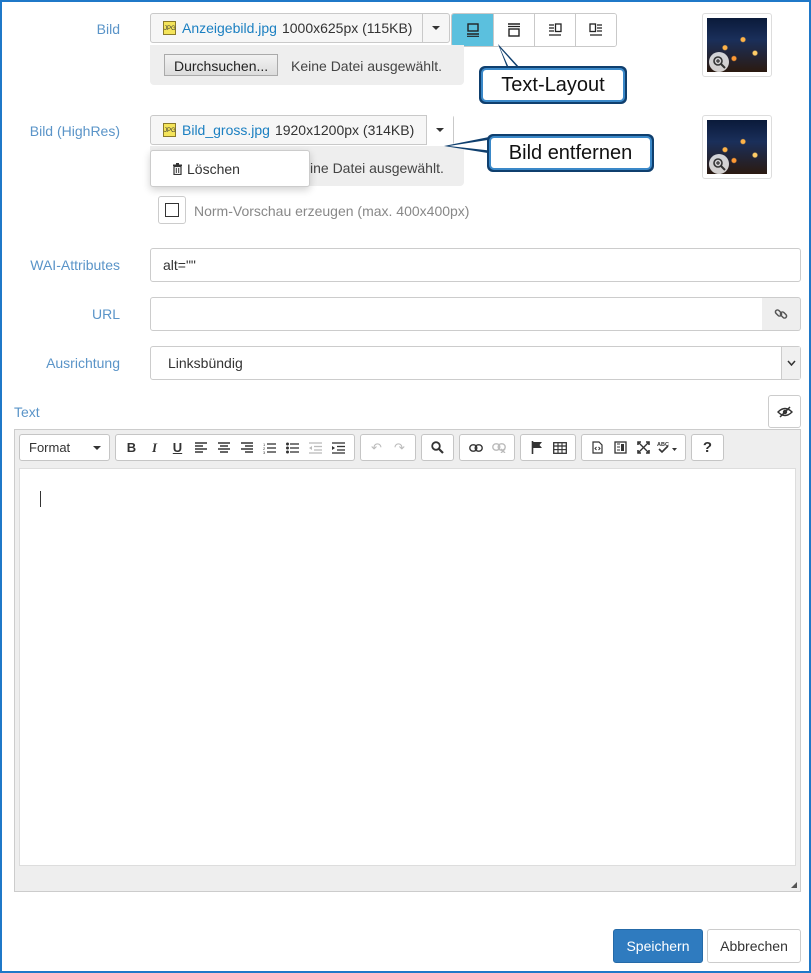 The width and height of the screenshot is (811, 973). What do you see at coordinates (597, 447) in the screenshot?
I see `source-code-icon` at bounding box center [597, 447].